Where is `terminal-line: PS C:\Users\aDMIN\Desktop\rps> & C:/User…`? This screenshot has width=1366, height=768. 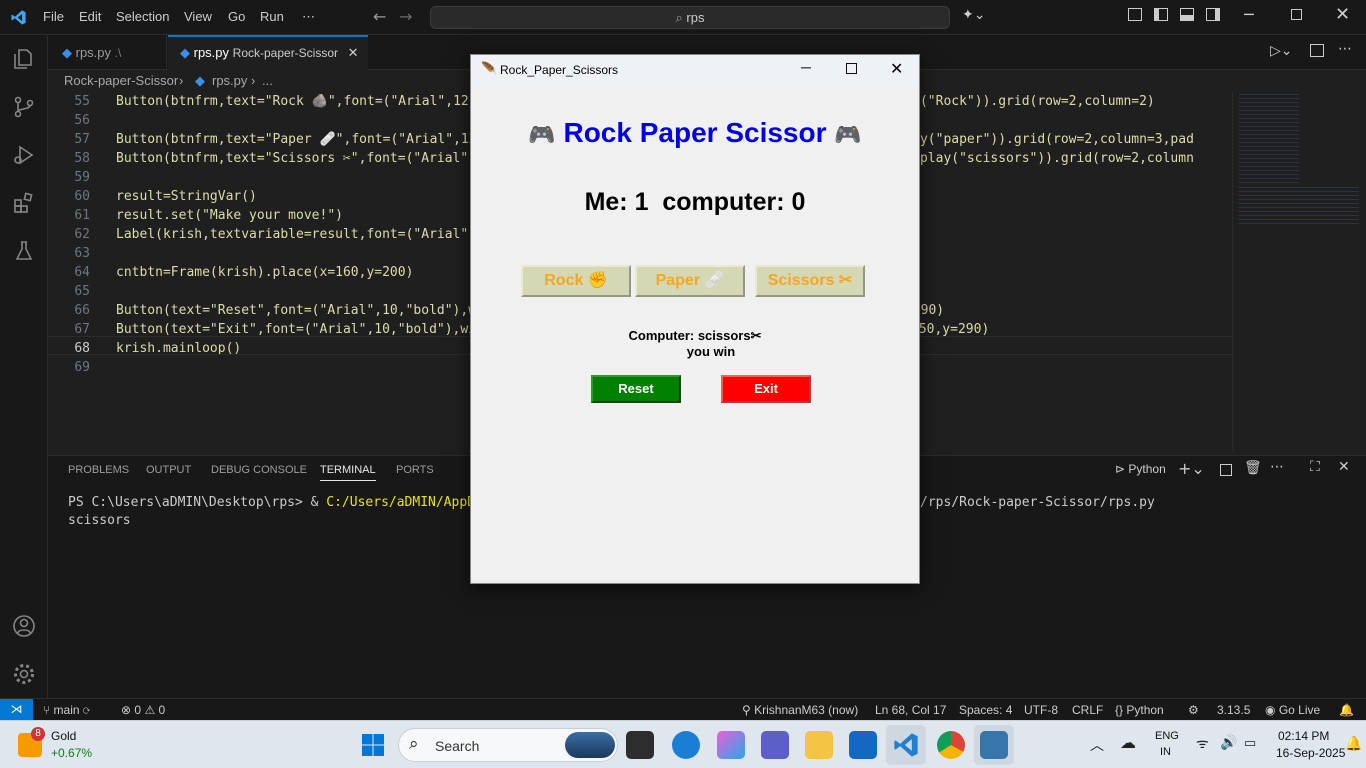 terminal-line: PS C:\Users\aDMIN\Desktop\rps> & C:/User… is located at coordinates (611, 502).